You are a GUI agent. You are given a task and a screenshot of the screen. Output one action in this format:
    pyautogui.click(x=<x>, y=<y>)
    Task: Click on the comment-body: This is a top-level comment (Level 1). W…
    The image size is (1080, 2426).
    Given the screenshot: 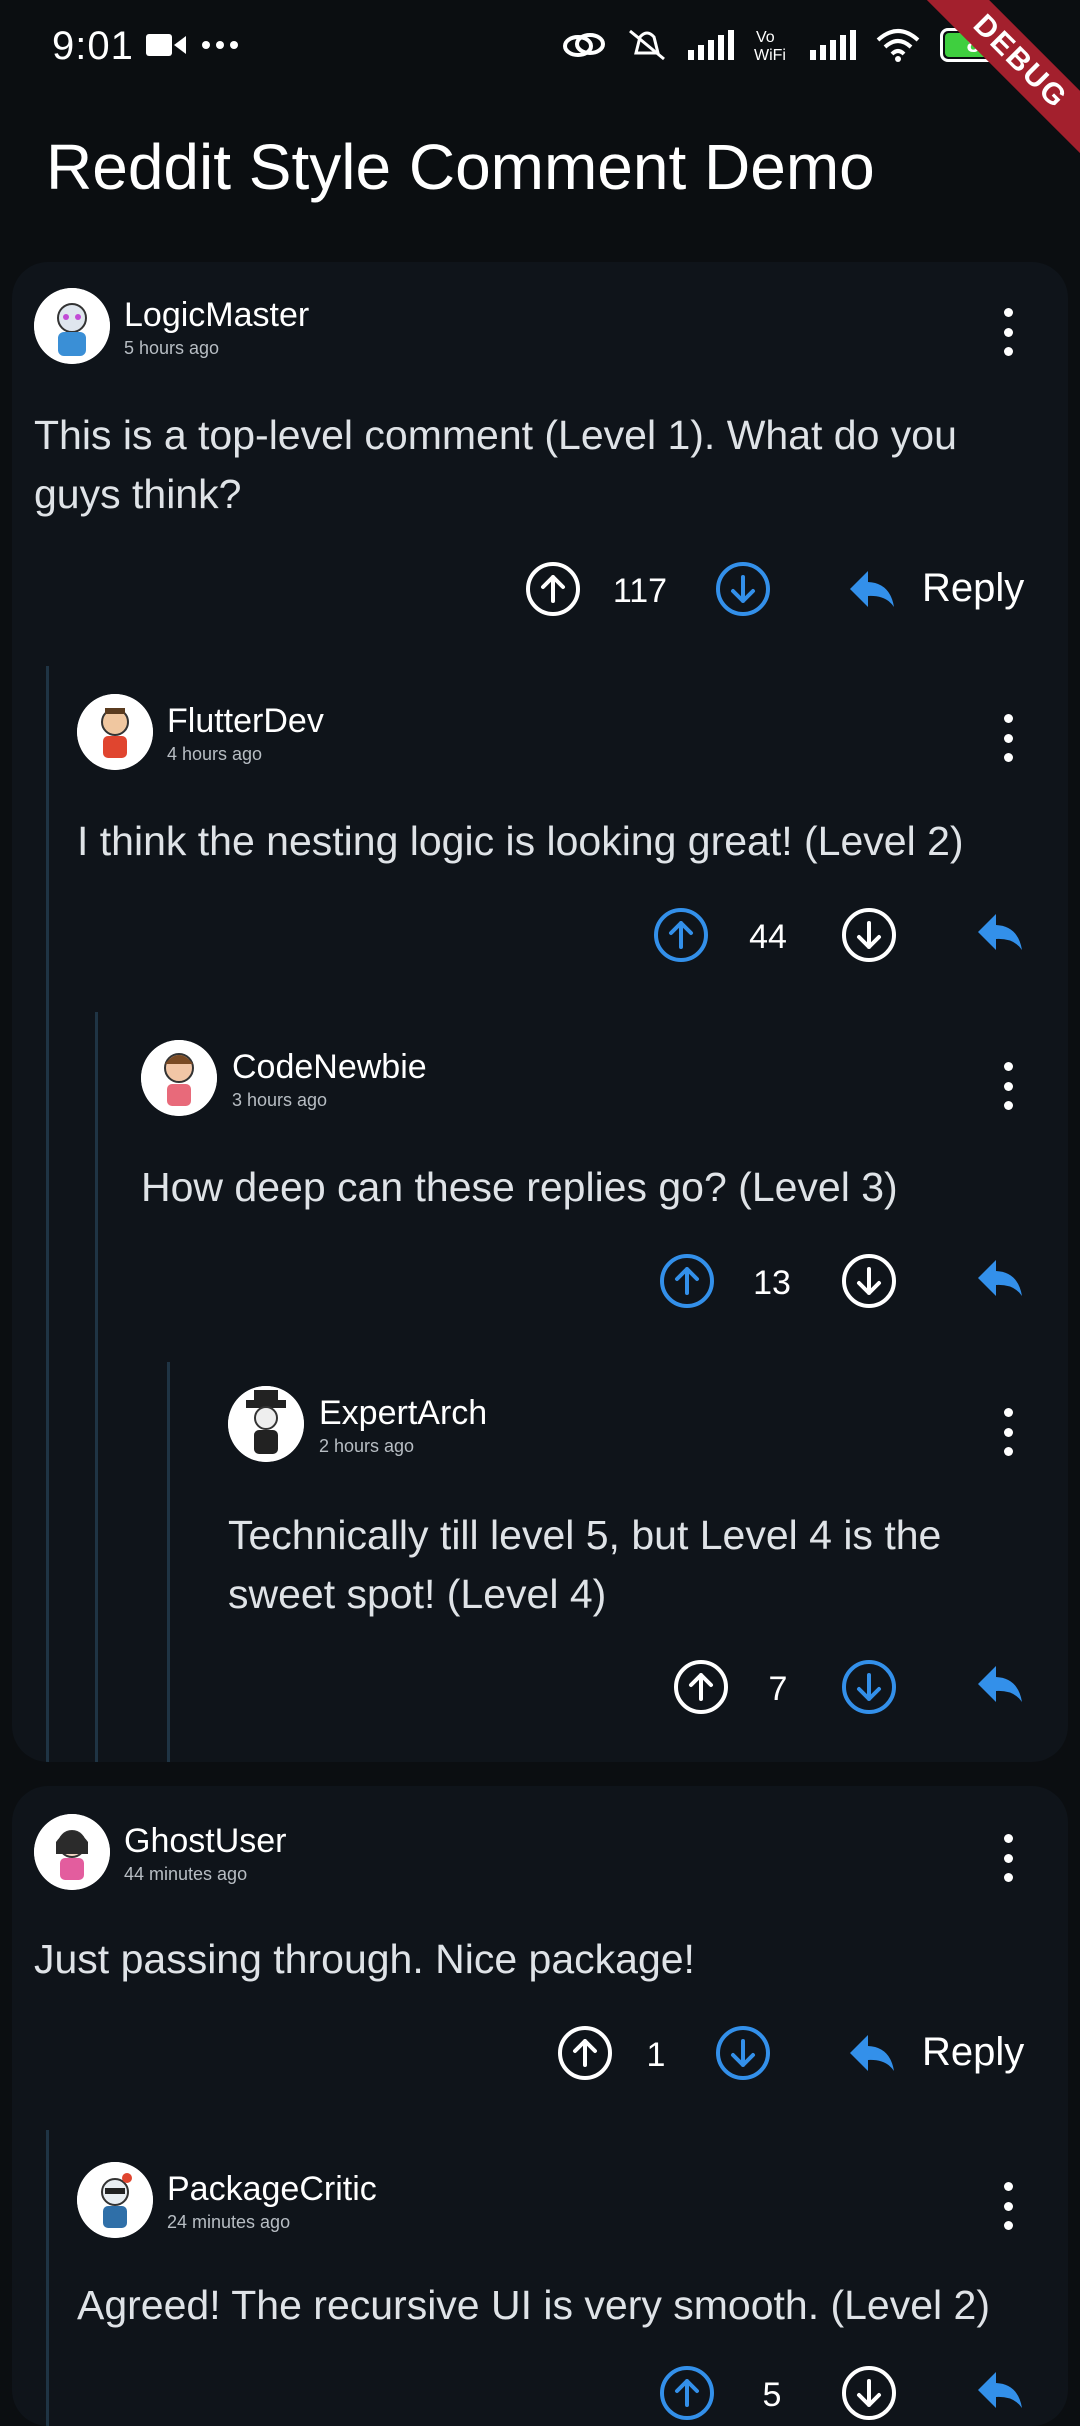 What is the action you would take?
    pyautogui.click(x=539, y=465)
    